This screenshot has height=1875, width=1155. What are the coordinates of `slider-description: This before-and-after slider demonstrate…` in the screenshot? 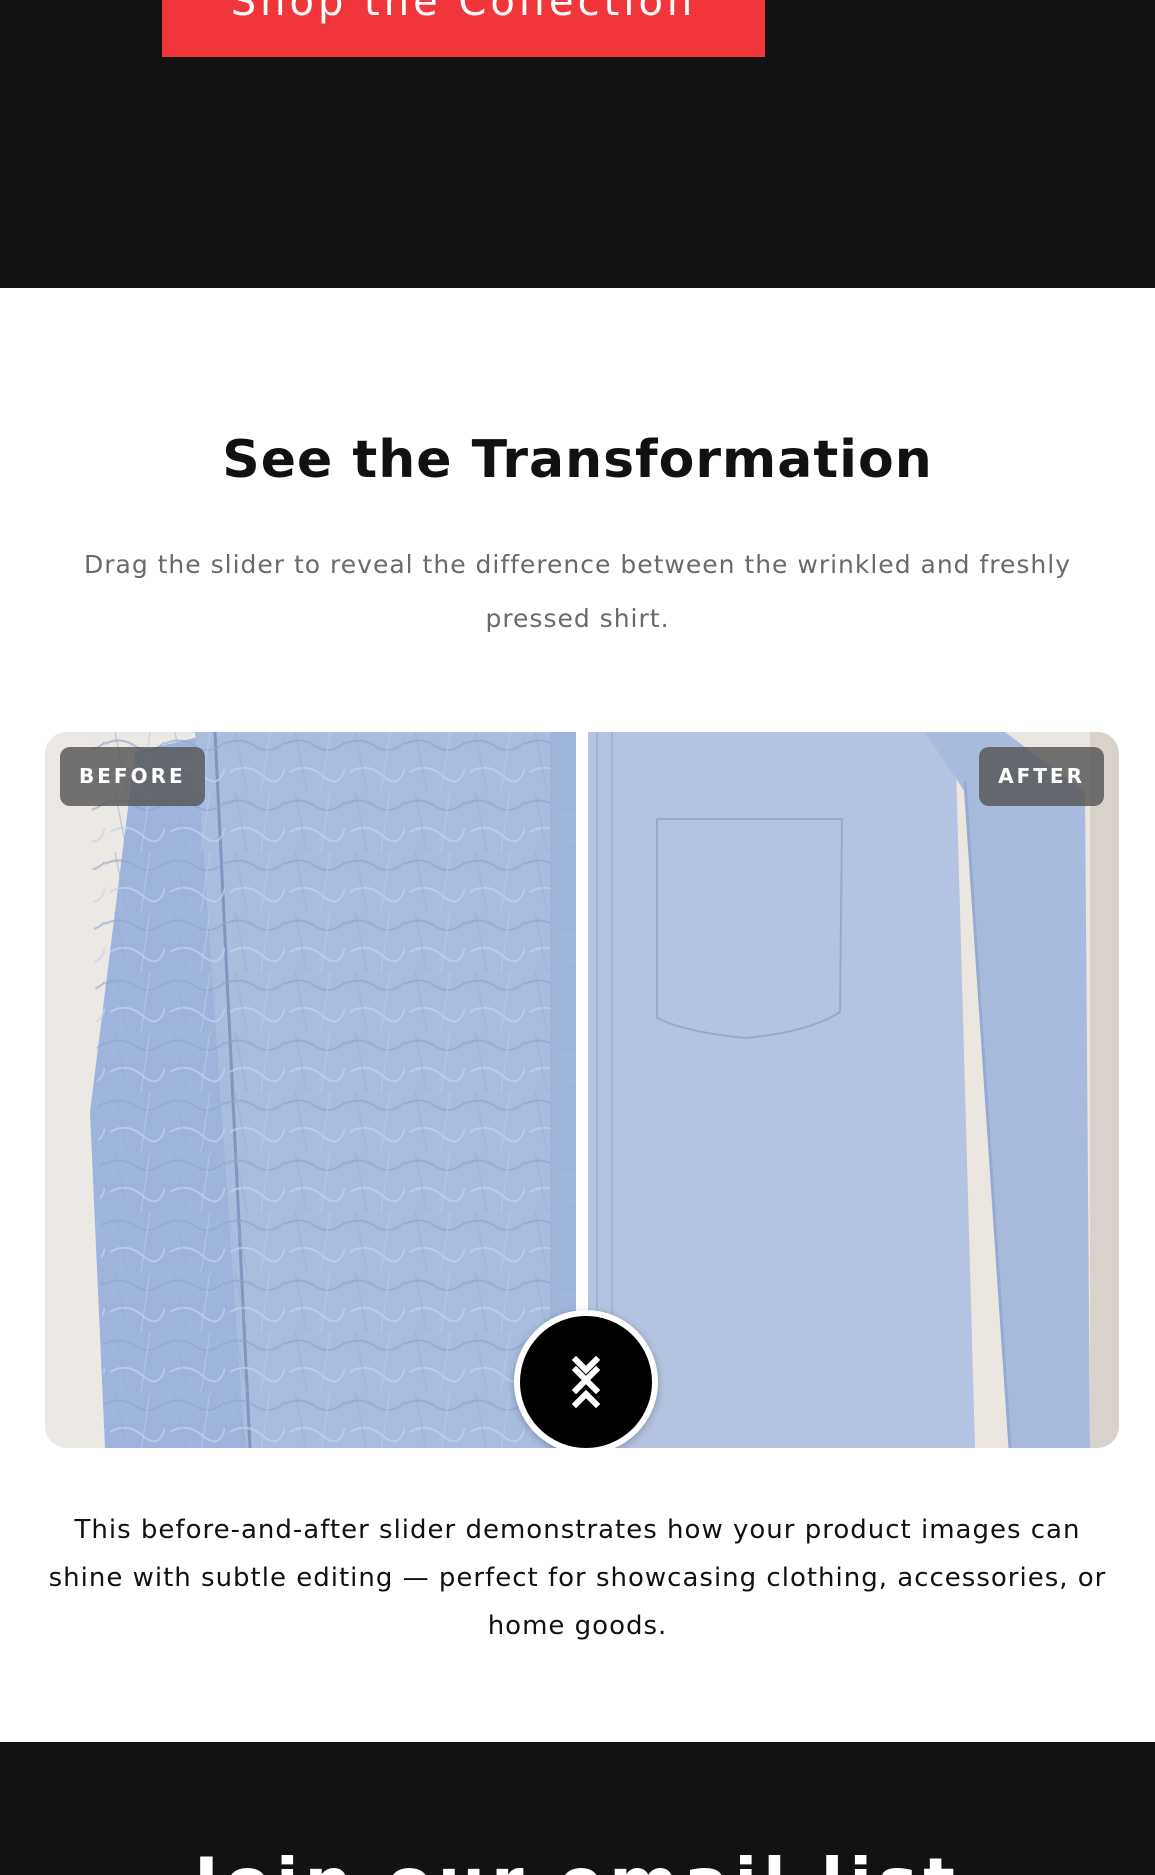 It's located at (577, 1578).